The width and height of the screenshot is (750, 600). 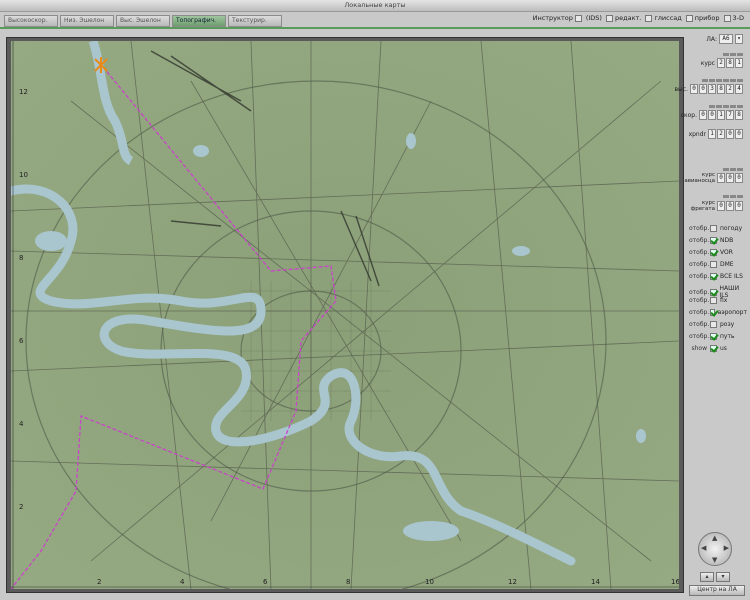 I want to click on zoom-out-icon: ▾, so click(x=723, y=576).